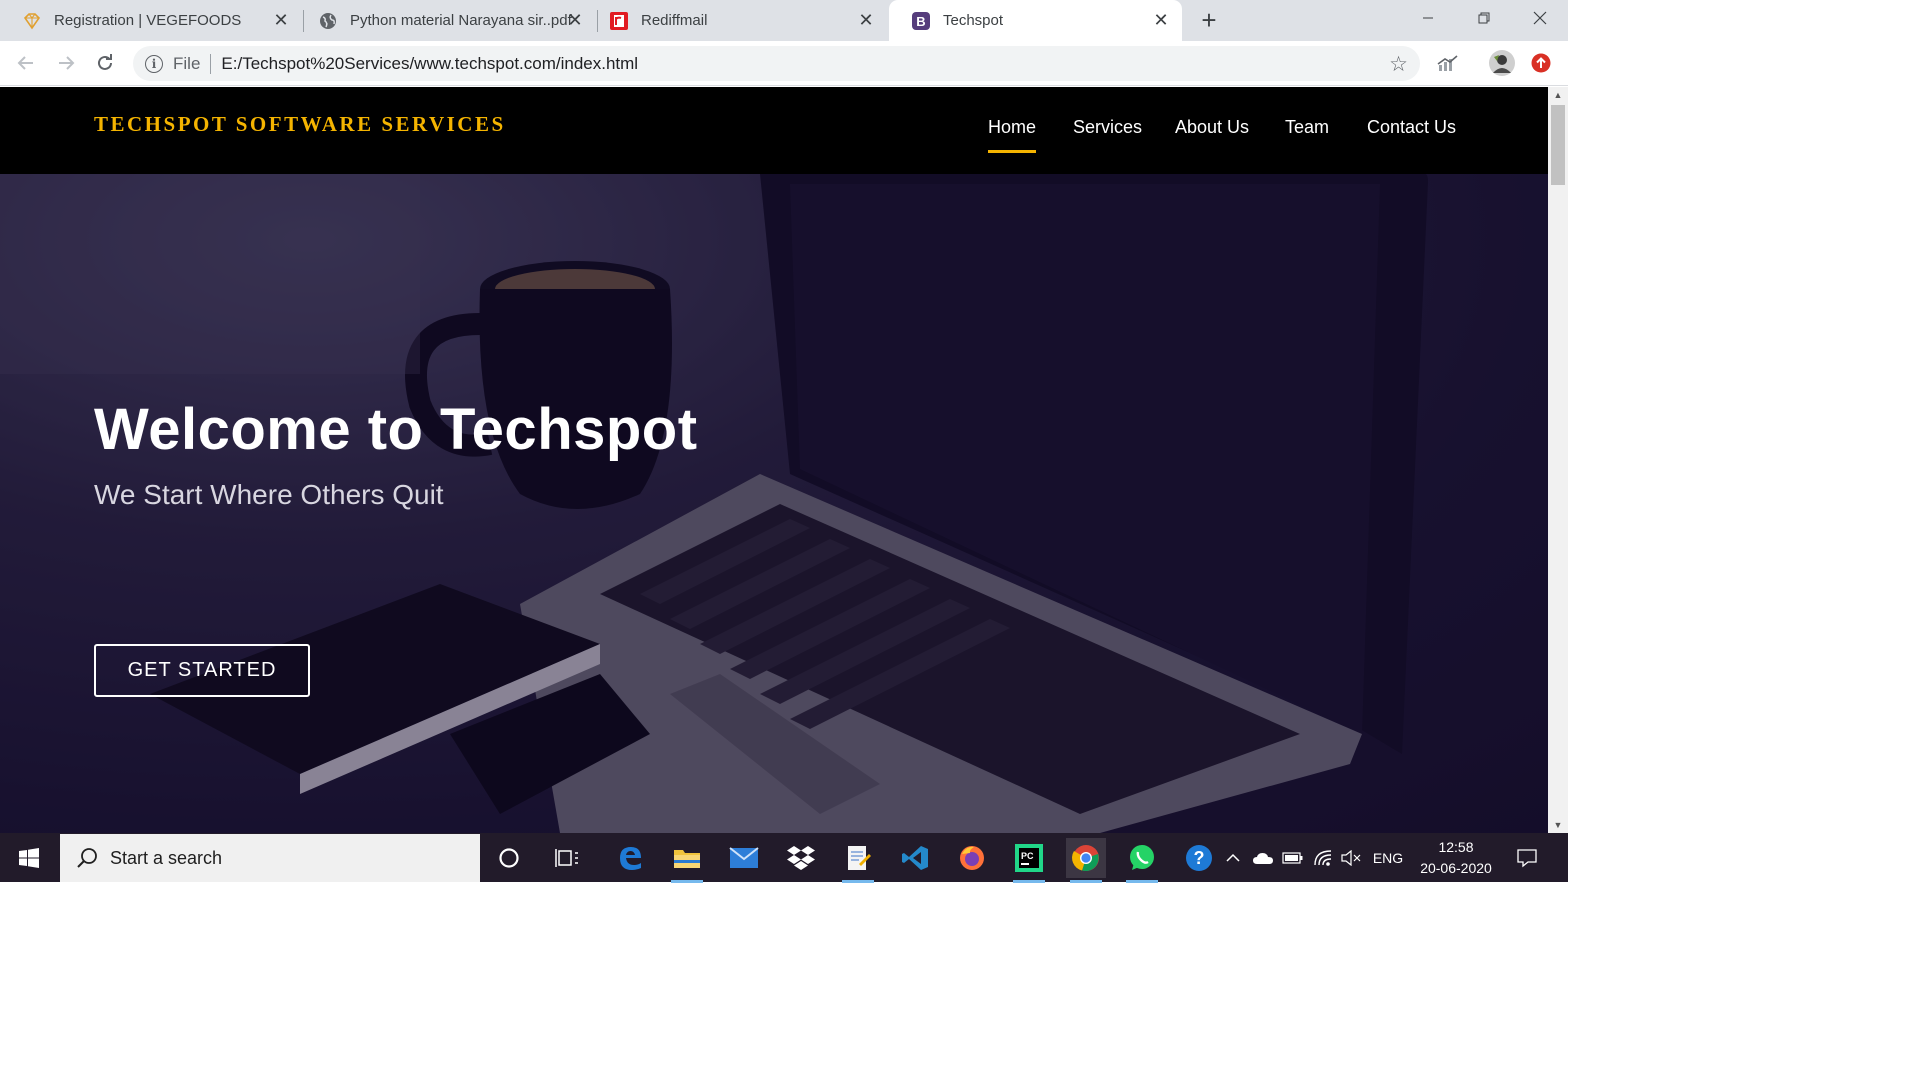  What do you see at coordinates (1388, 857) in the screenshot?
I see `language-indicator: ENG` at bounding box center [1388, 857].